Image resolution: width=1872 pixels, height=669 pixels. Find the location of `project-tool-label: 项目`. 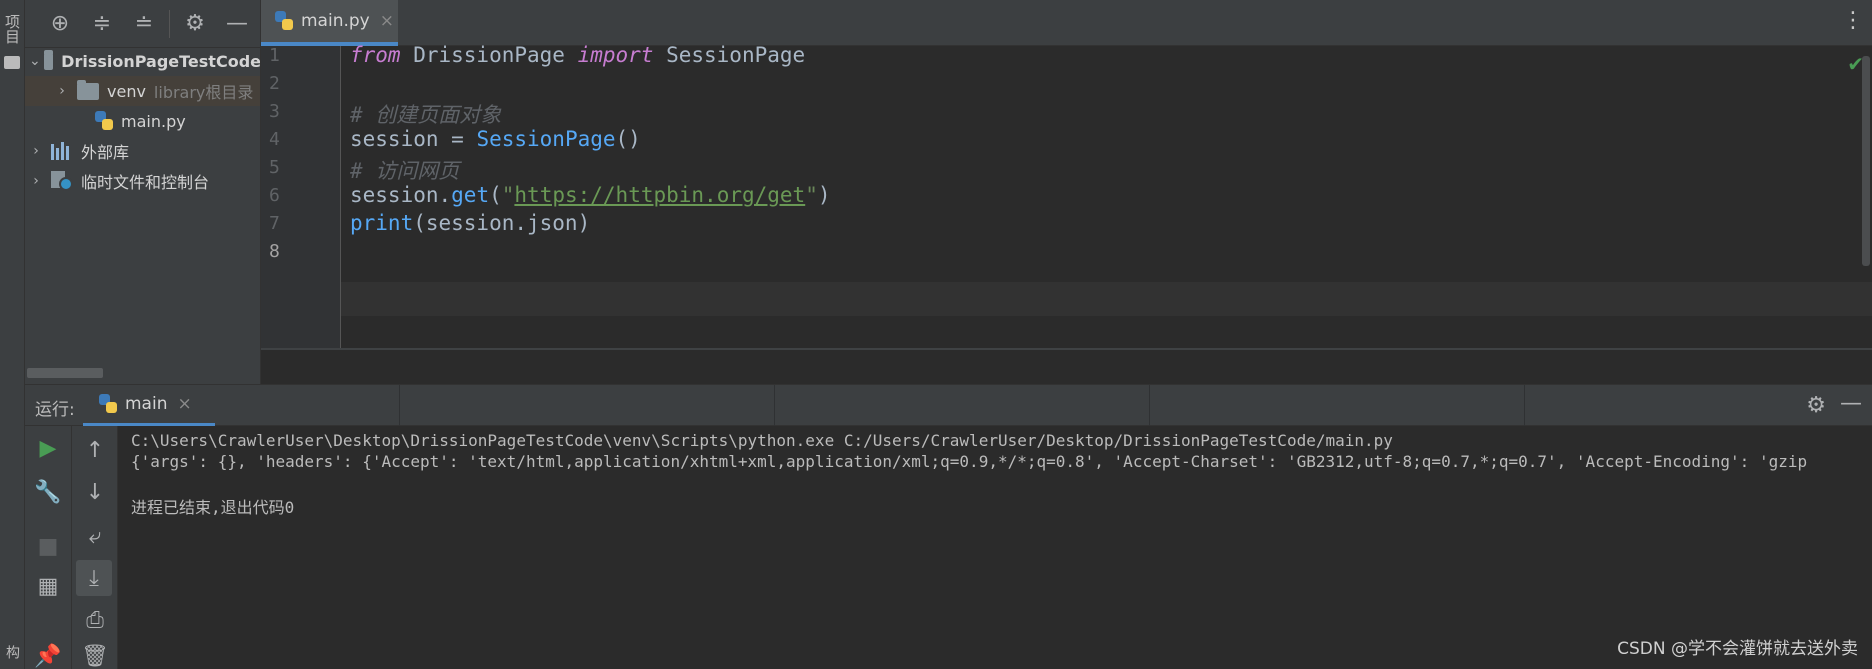

project-tool-label: 项目 is located at coordinates (12, 29).